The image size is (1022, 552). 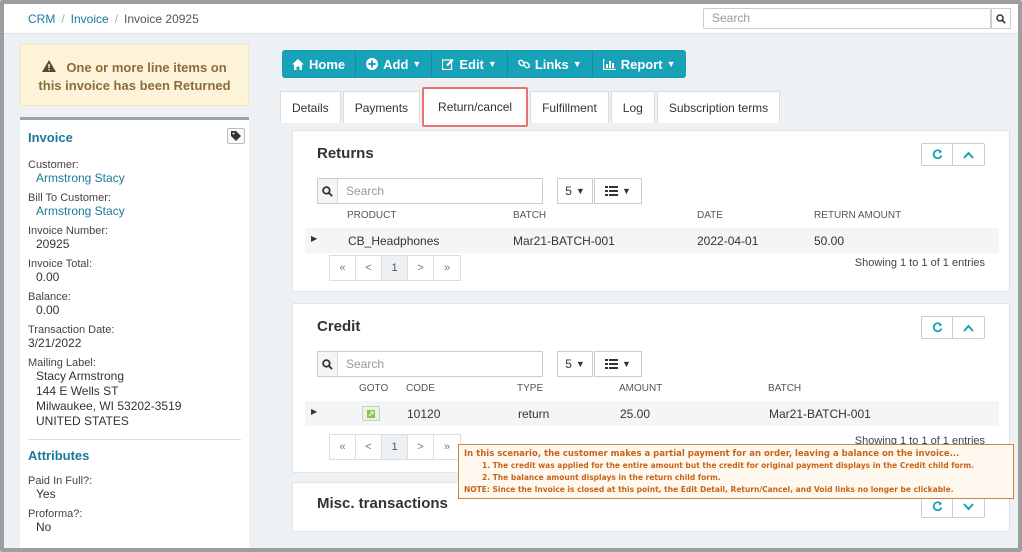 I want to click on credit-collapse-button, so click(x=969, y=327).